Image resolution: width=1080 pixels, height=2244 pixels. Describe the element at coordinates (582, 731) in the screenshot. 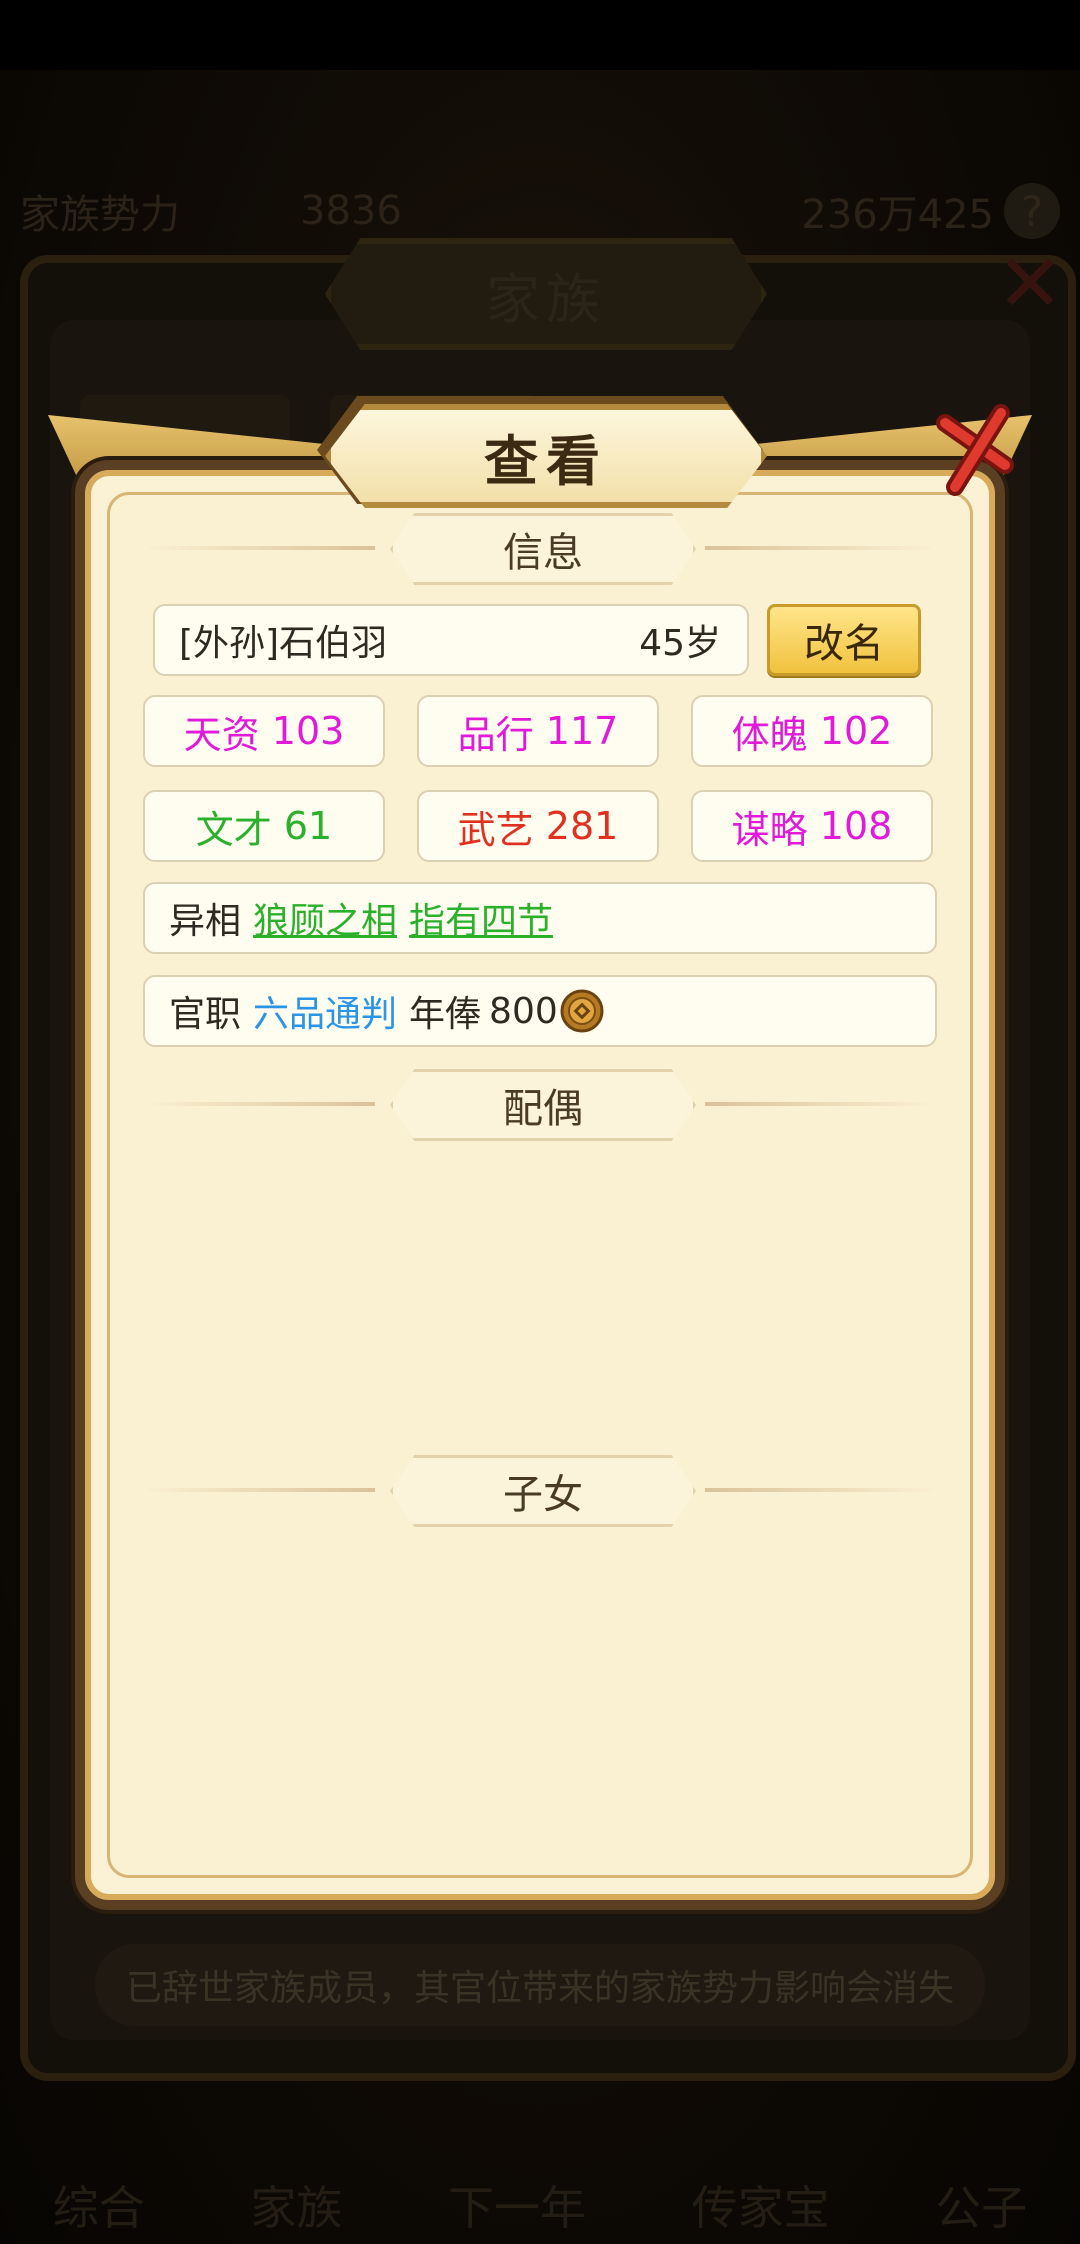

I see `stat-value: 117` at that location.